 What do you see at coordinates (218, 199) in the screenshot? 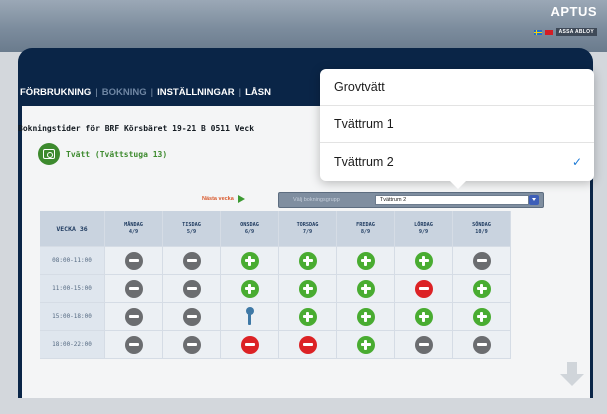
I see `next-week-label: Nästa vecka` at bounding box center [218, 199].